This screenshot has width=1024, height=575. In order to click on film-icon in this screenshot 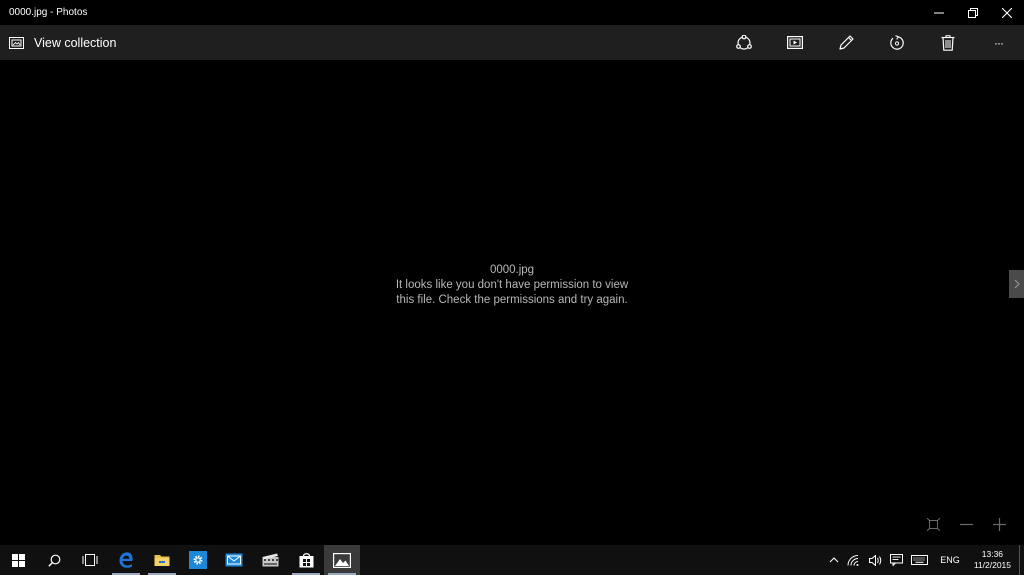, I will do `click(270, 560)`.